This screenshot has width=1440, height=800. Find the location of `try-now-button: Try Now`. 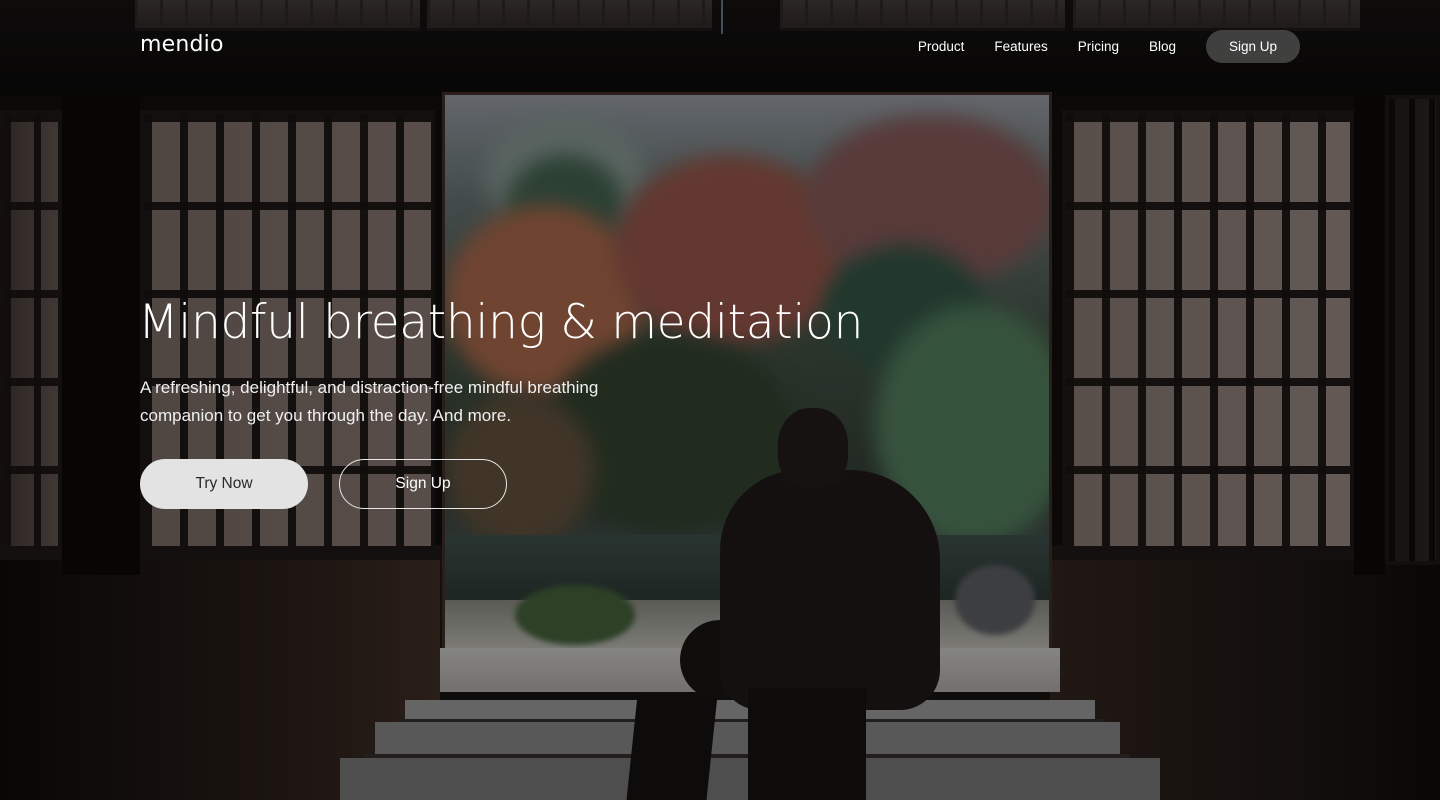

try-now-button: Try Now is located at coordinates (224, 484).